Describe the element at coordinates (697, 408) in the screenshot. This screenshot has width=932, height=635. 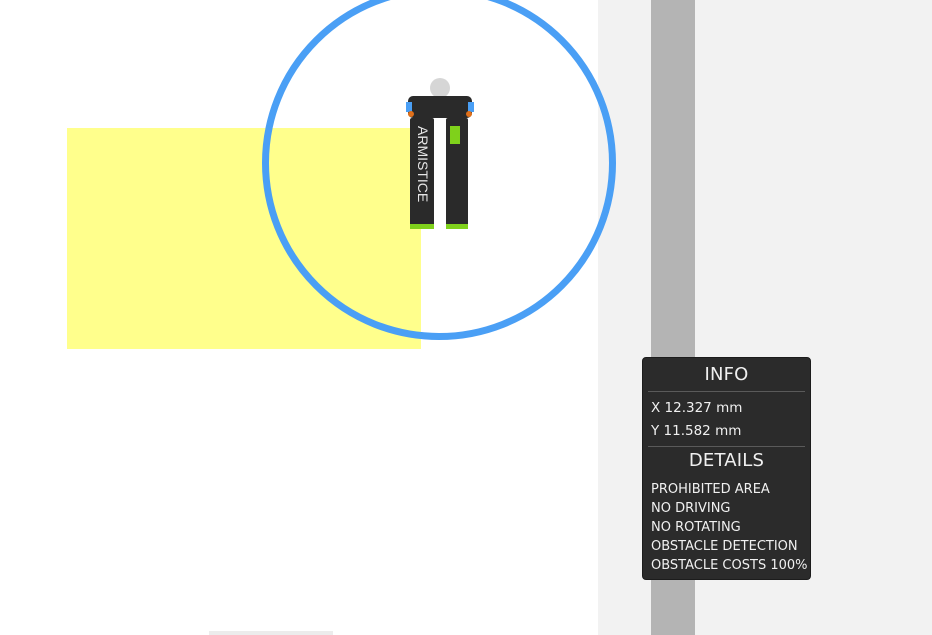
I see `x-coordinate: X 12.327 mm` at that location.